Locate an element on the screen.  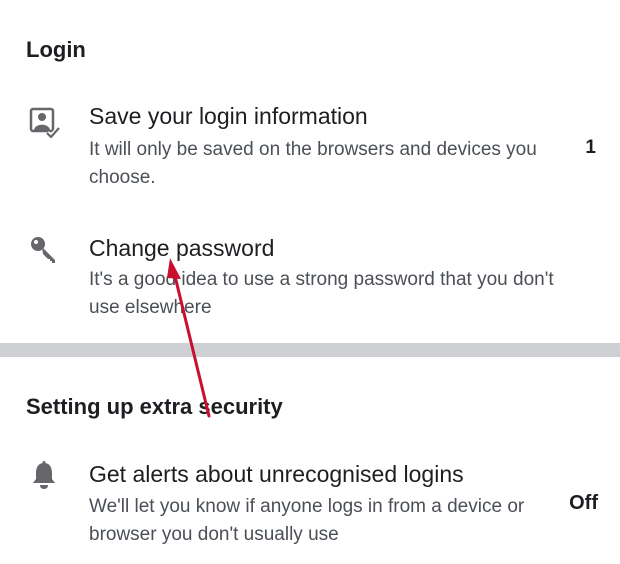
login-section-title: Login is located at coordinates (56, 49).